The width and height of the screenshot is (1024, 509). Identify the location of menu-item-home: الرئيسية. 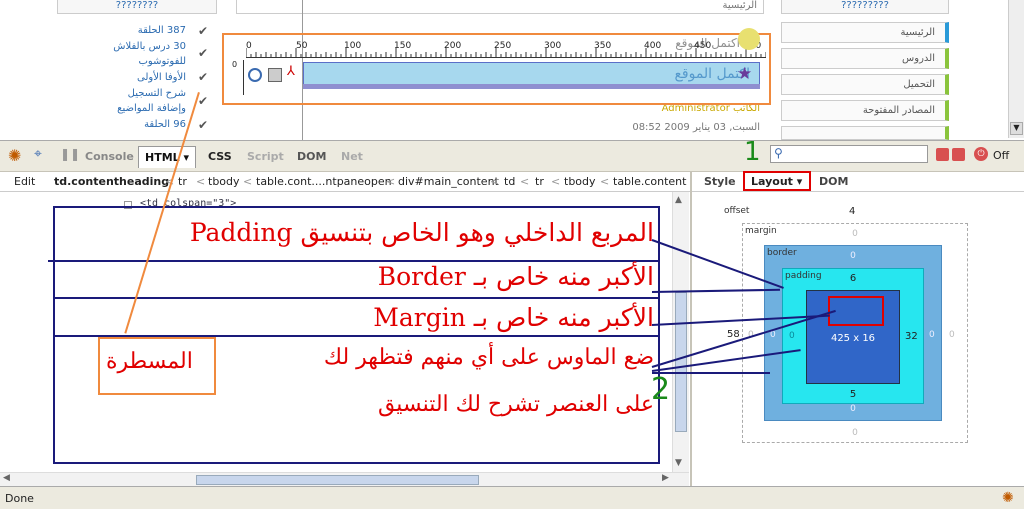
(865, 32).